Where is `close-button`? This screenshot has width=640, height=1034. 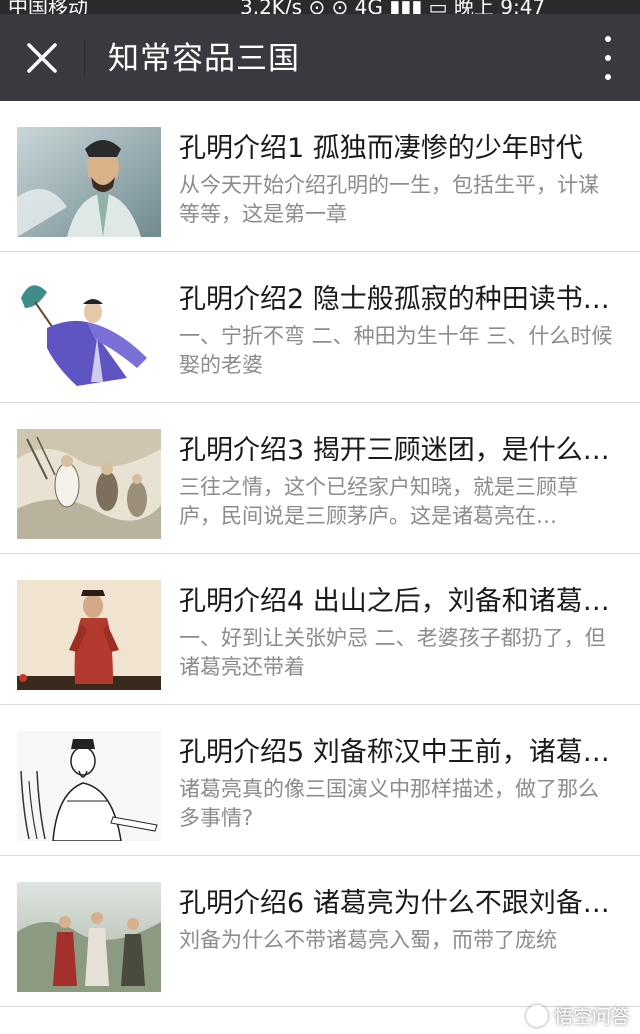
close-button is located at coordinates (42, 58).